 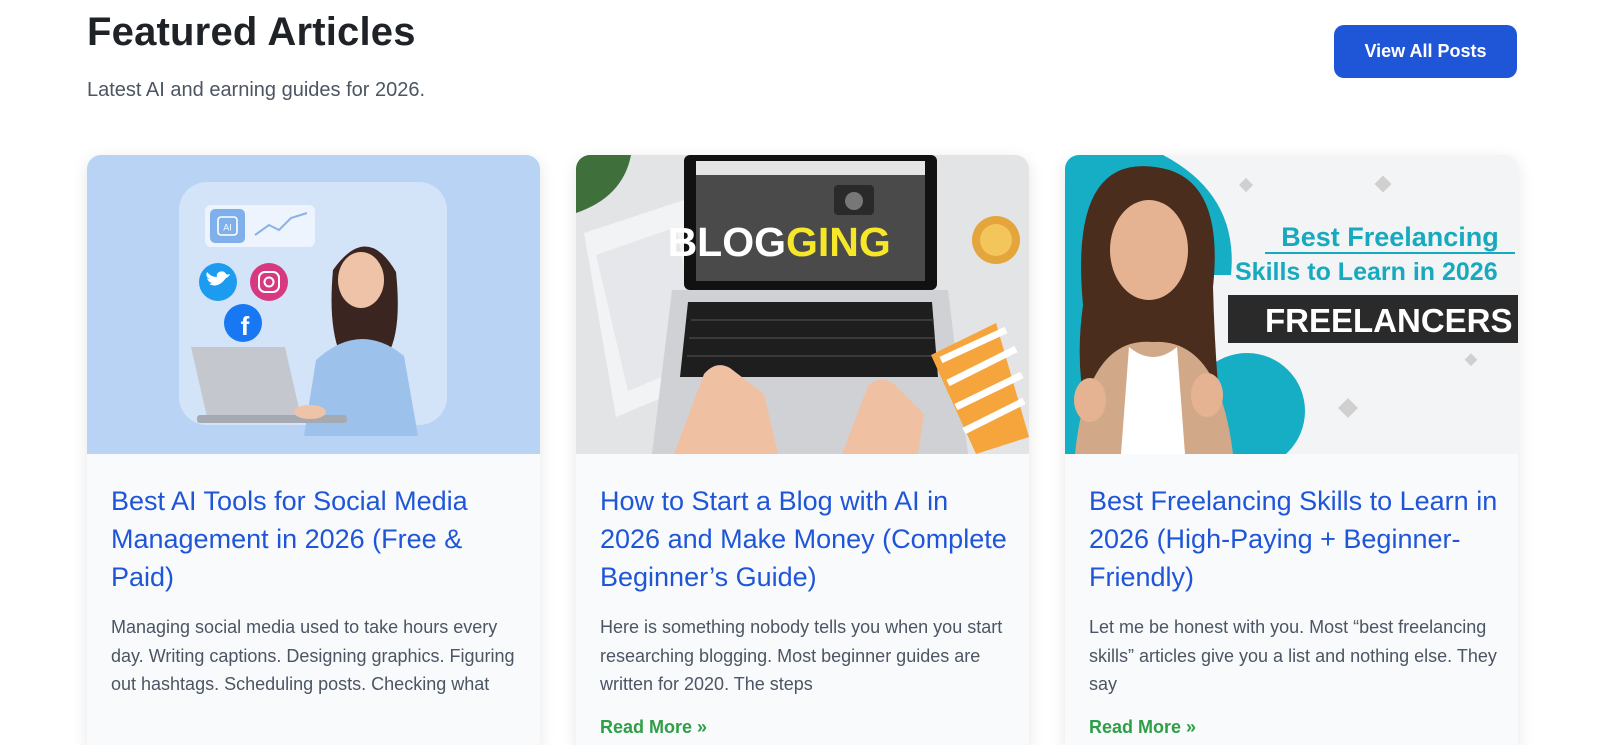 I want to click on ai-badge-text: AI, so click(x=227, y=228).